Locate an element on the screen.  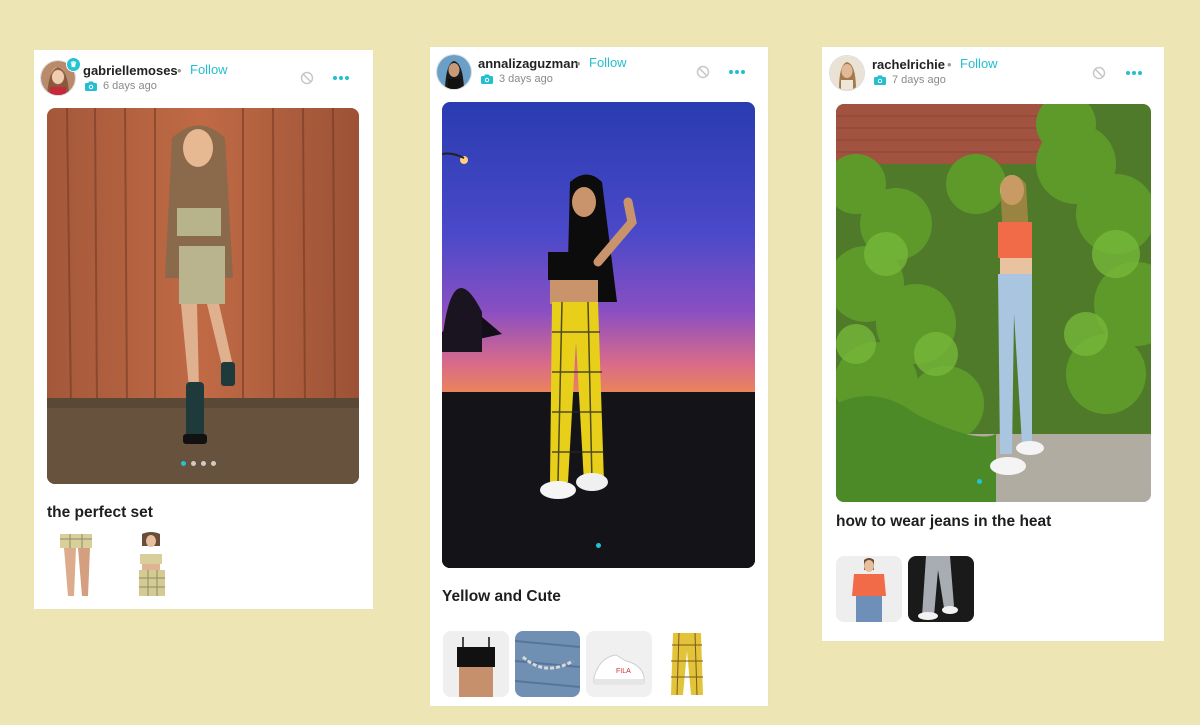
post-caption: Yellow and Cute is located at coordinates (501, 596).